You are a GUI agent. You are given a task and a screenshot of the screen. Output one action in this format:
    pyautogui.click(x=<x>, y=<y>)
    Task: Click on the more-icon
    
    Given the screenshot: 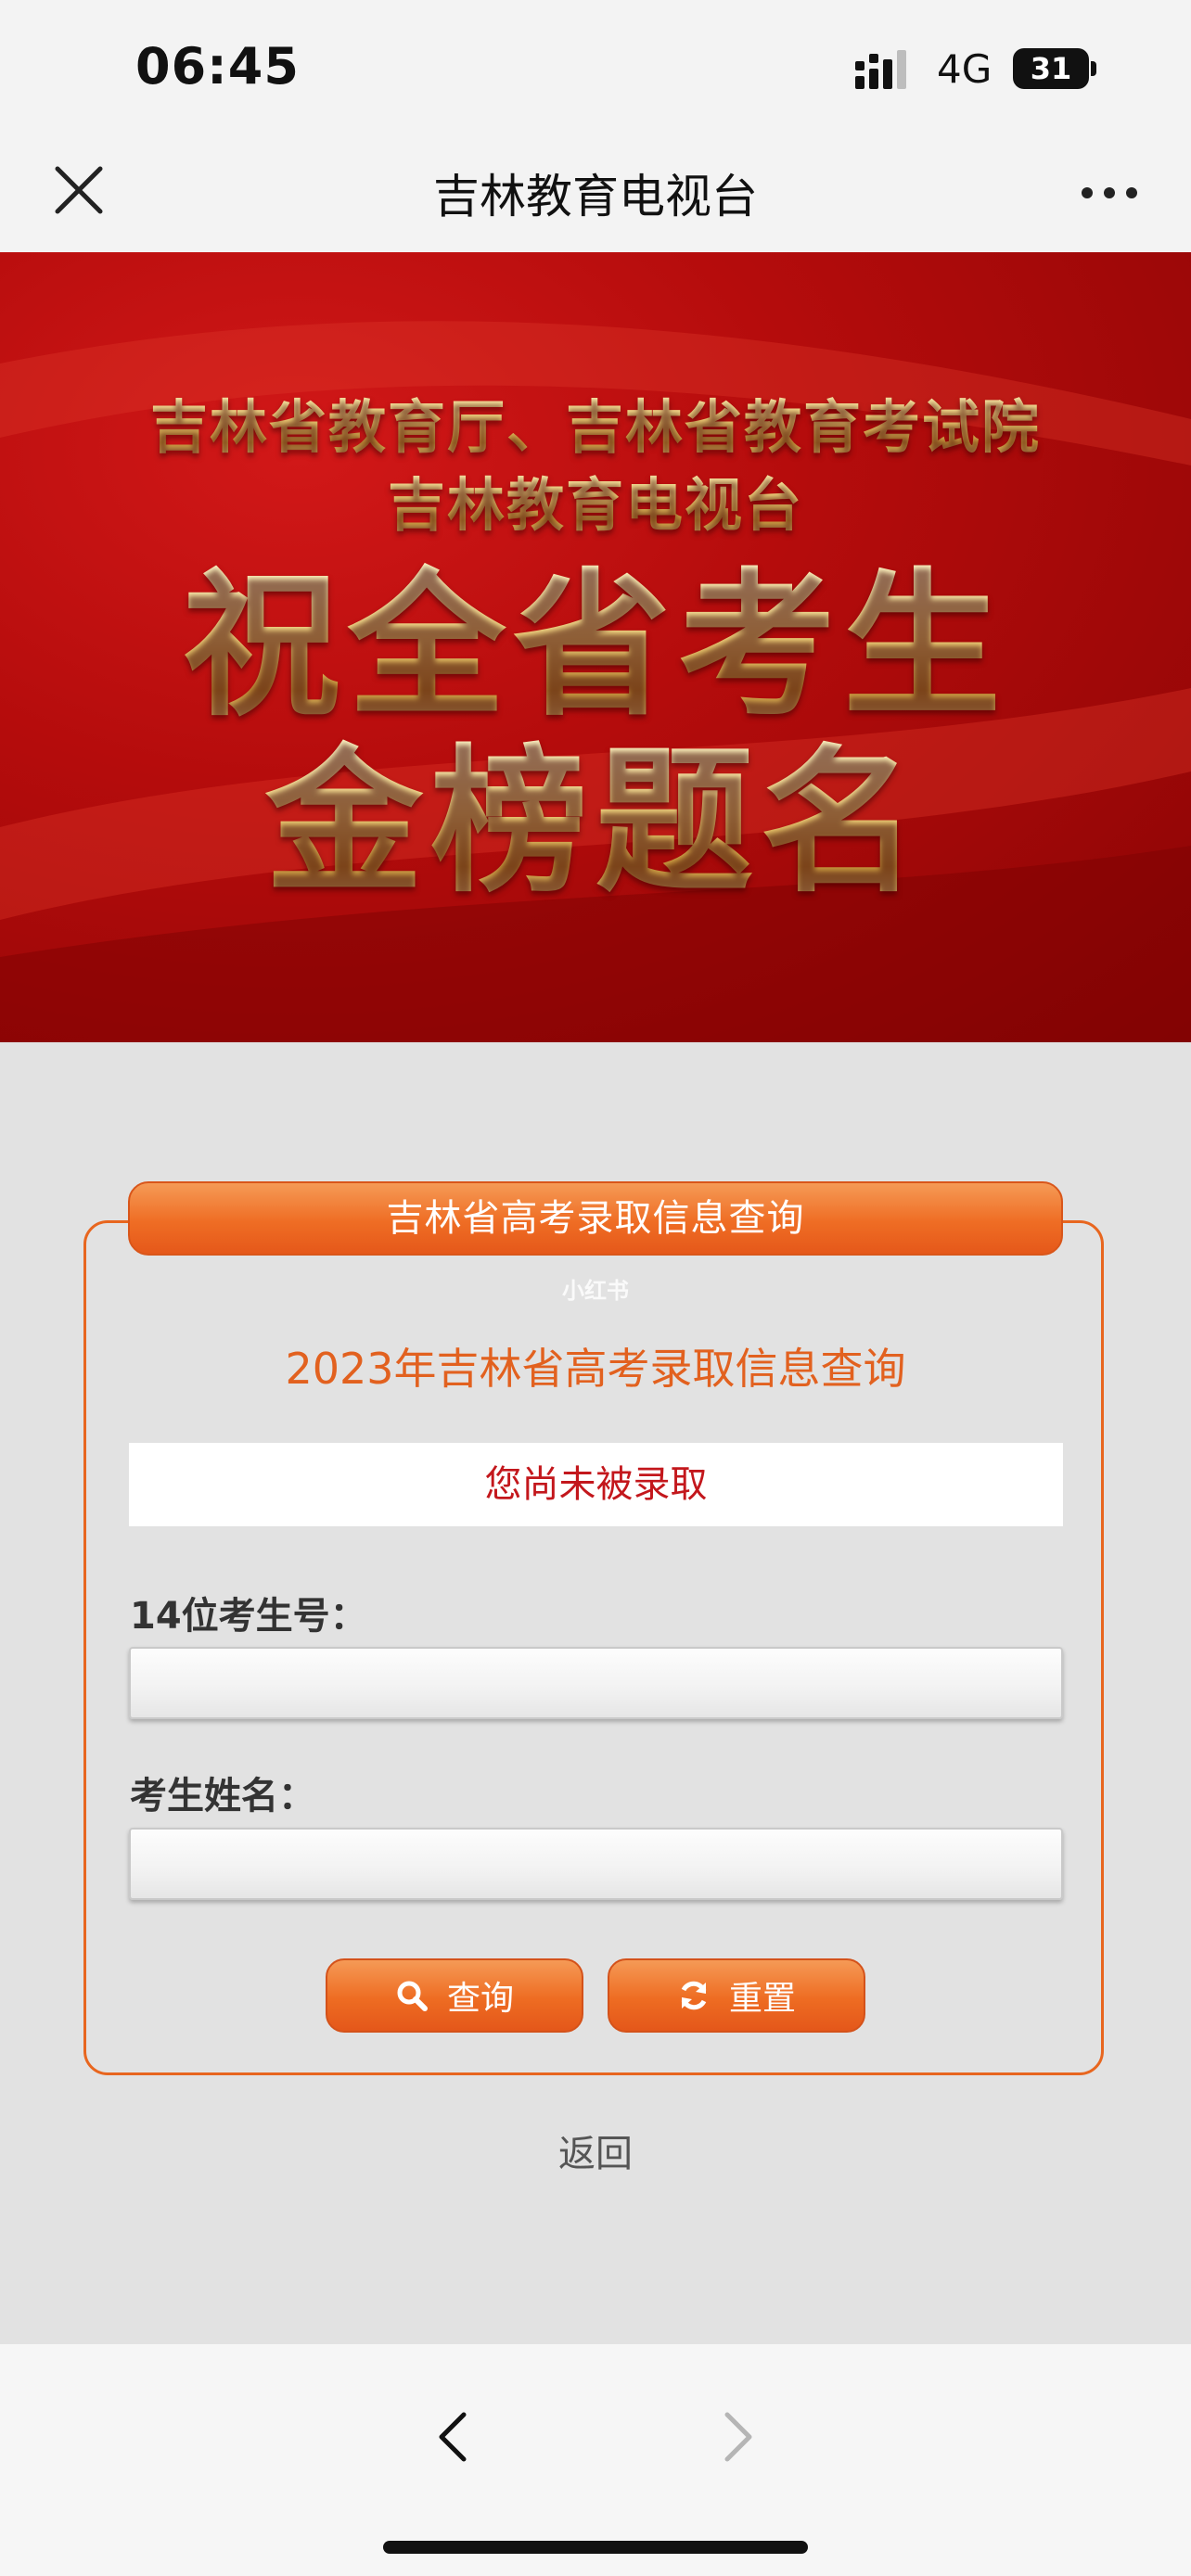 What is the action you would take?
    pyautogui.click(x=1110, y=193)
    